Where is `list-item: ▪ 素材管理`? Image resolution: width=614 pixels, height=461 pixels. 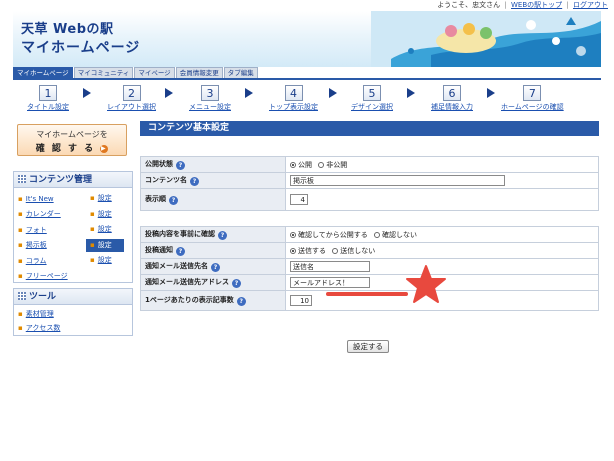 list-item: ▪ 素材管理 is located at coordinates (73, 314).